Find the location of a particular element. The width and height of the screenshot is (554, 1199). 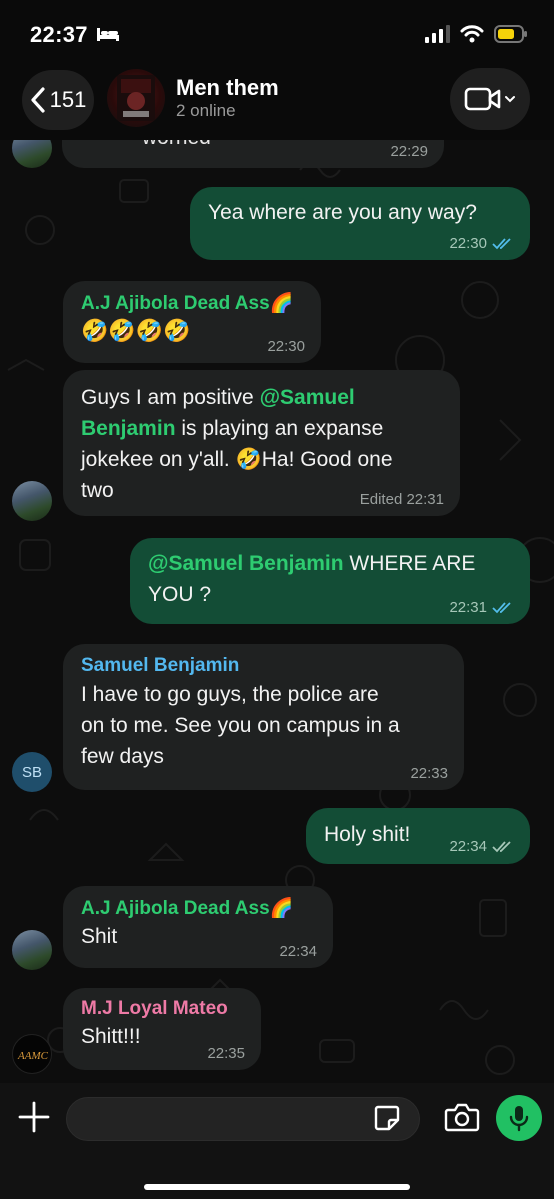

message-meta: 22:29 is located at coordinates (409, 151).